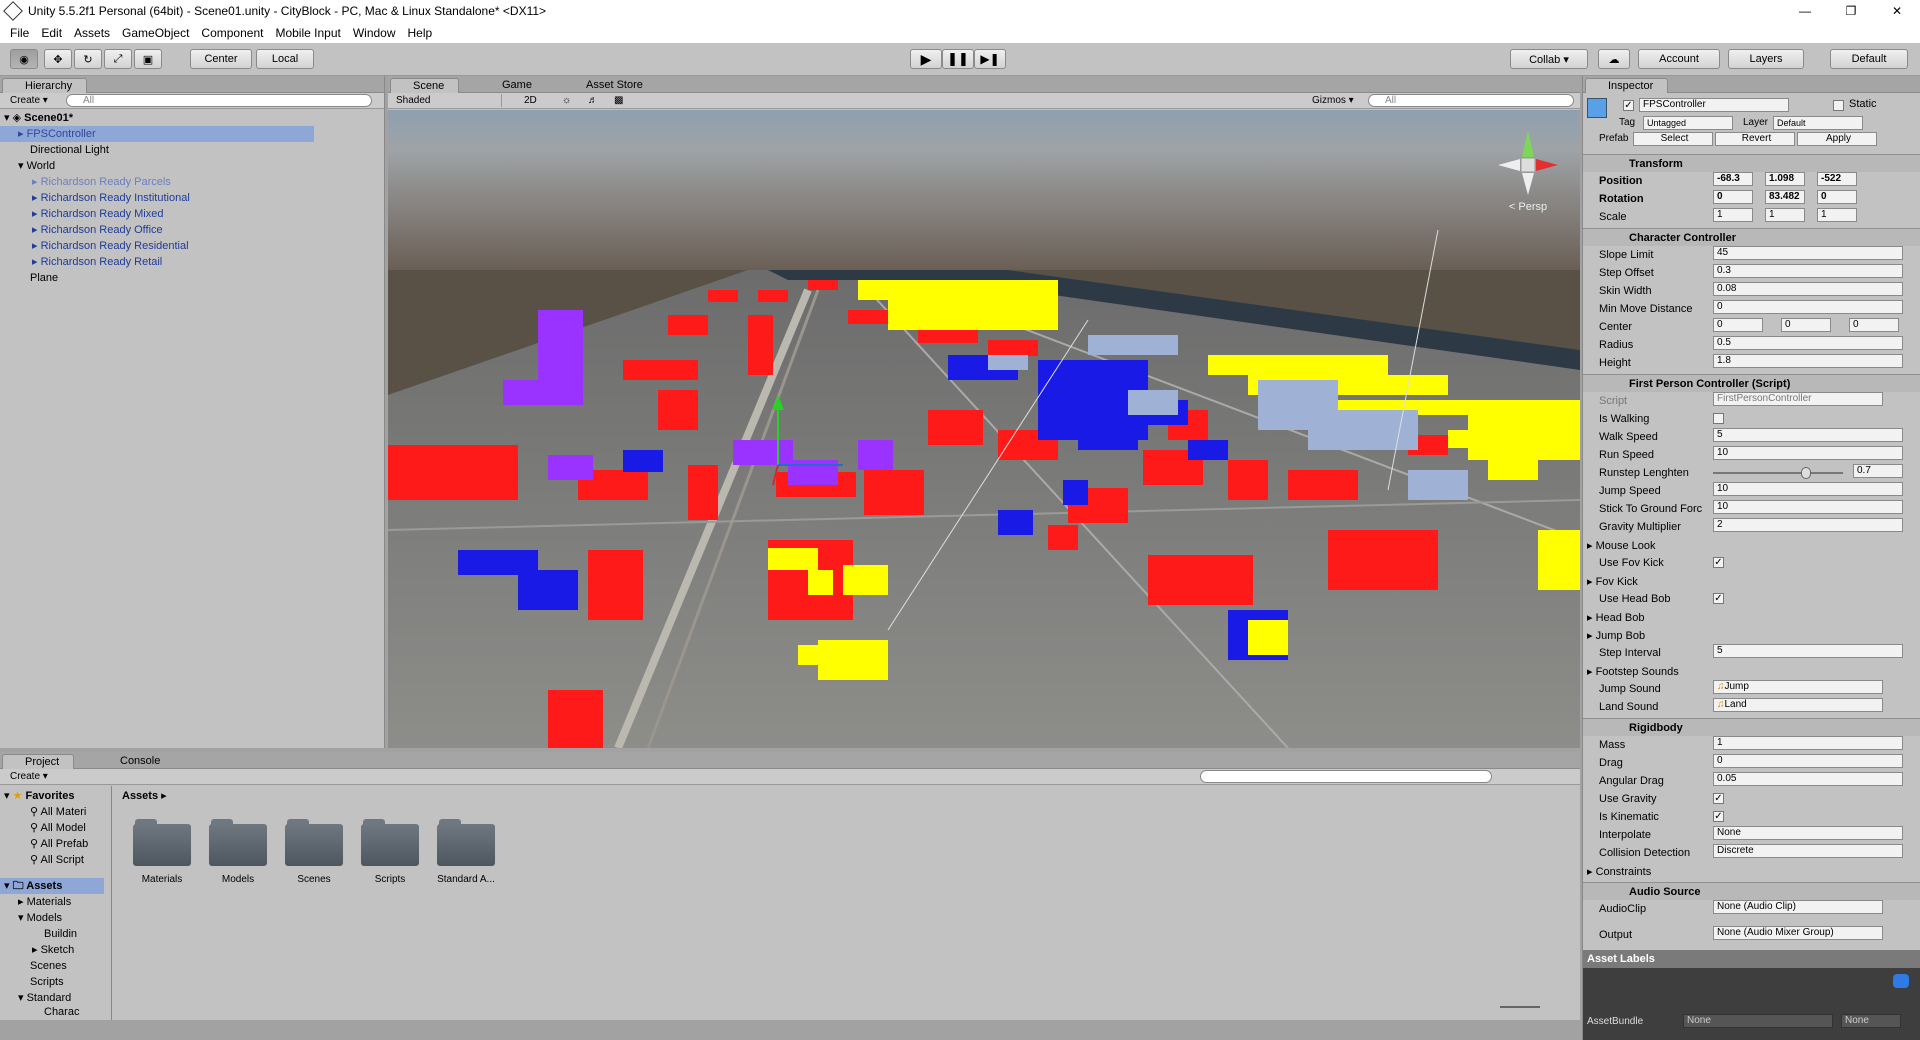 Image resolution: width=1920 pixels, height=1040 pixels. Describe the element at coordinates (1808, 761) in the screenshot. I see `drag-input: 0` at that location.